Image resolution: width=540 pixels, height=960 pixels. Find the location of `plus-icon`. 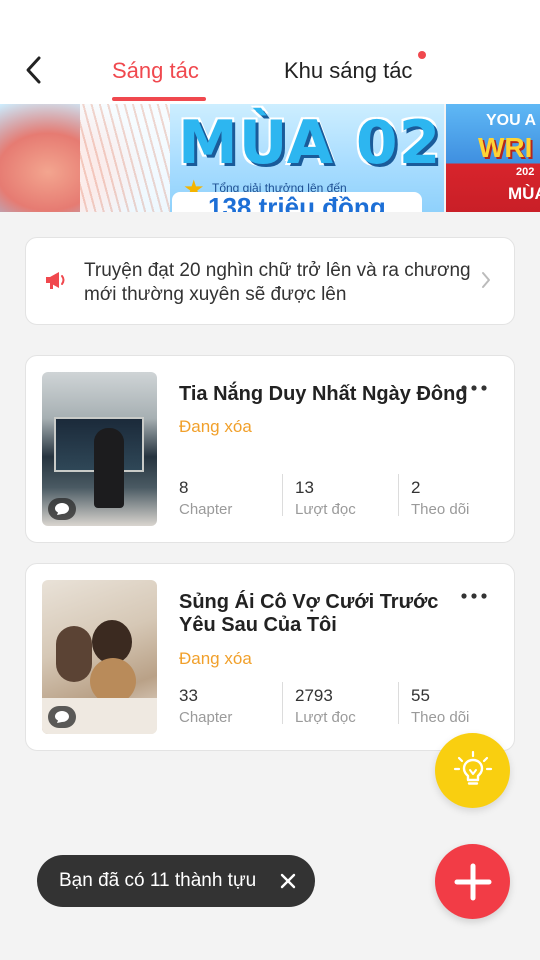

plus-icon is located at coordinates (472, 881).